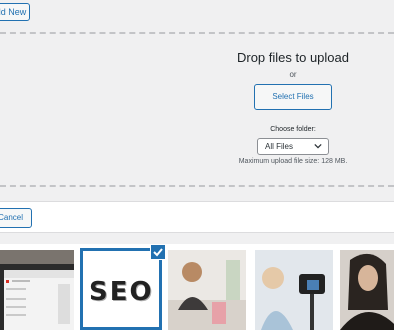 The width and height of the screenshot is (394, 330). What do you see at coordinates (293, 97) in the screenshot?
I see `select-files-button: Select Files` at bounding box center [293, 97].